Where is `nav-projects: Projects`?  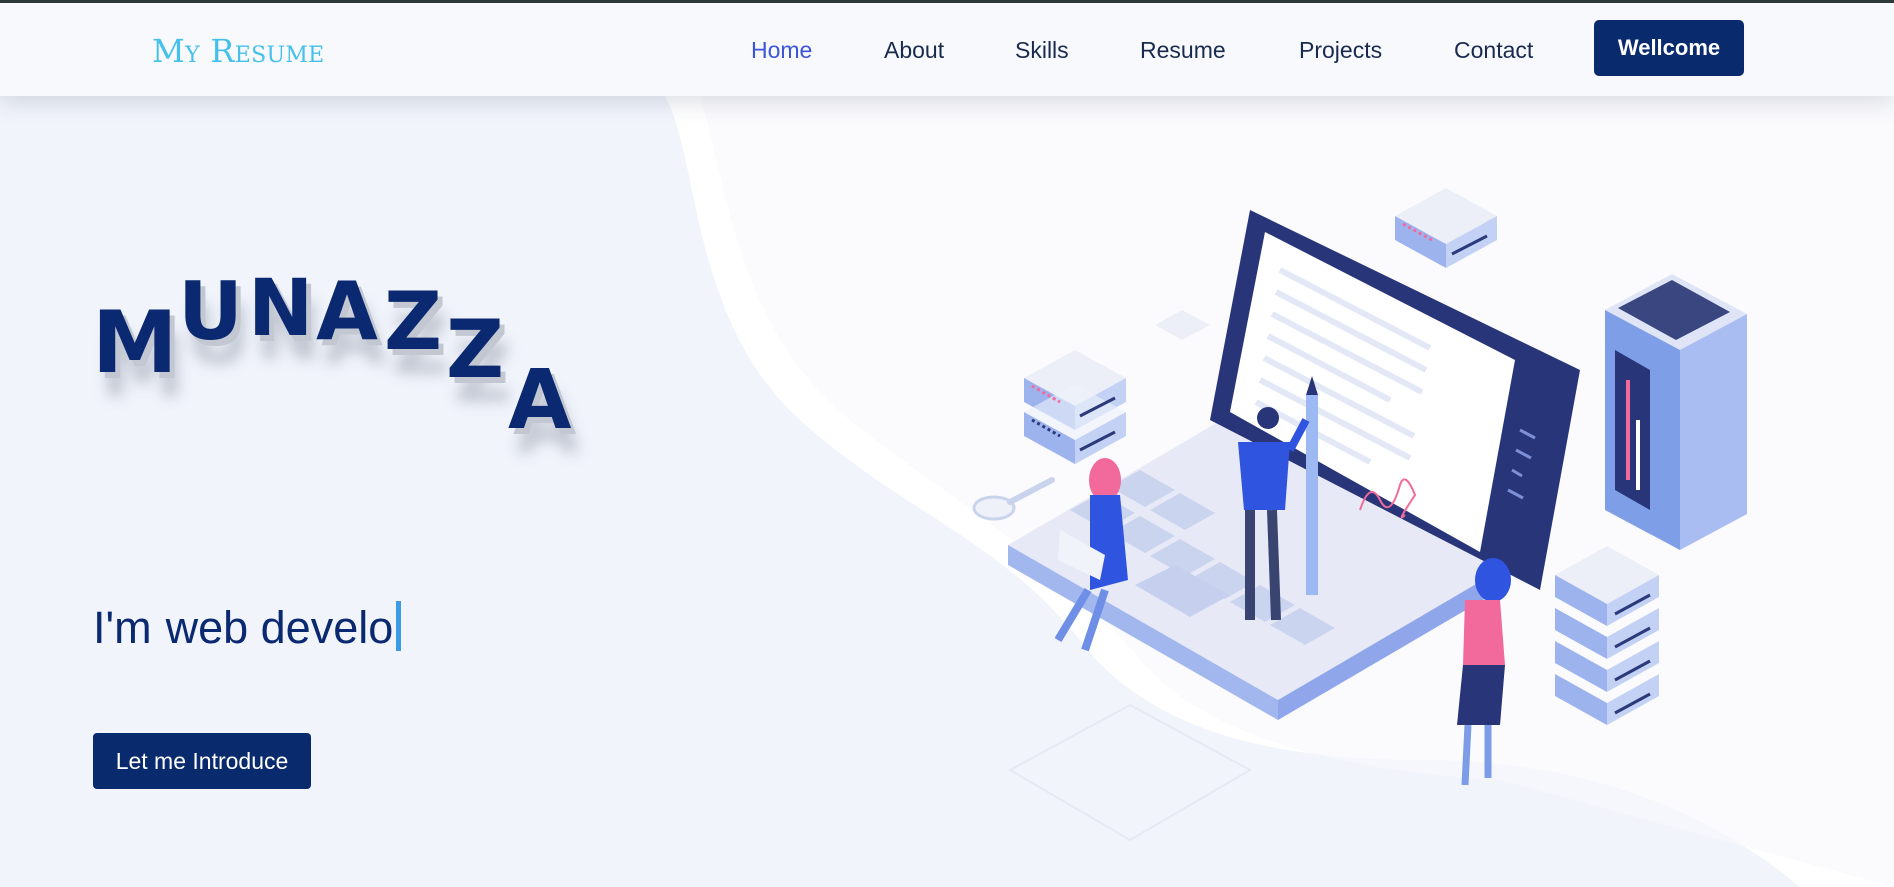
nav-projects: Projects is located at coordinates (1340, 50).